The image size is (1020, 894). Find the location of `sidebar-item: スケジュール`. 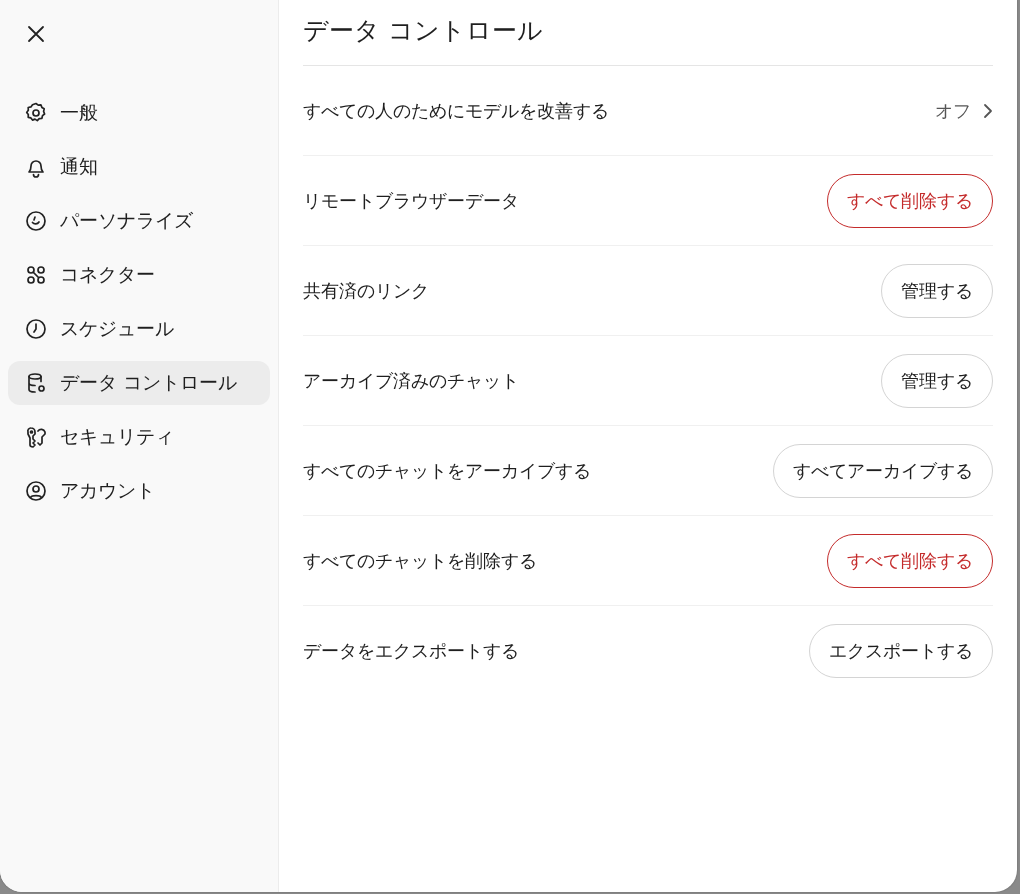

sidebar-item: スケジュール is located at coordinates (139, 329).